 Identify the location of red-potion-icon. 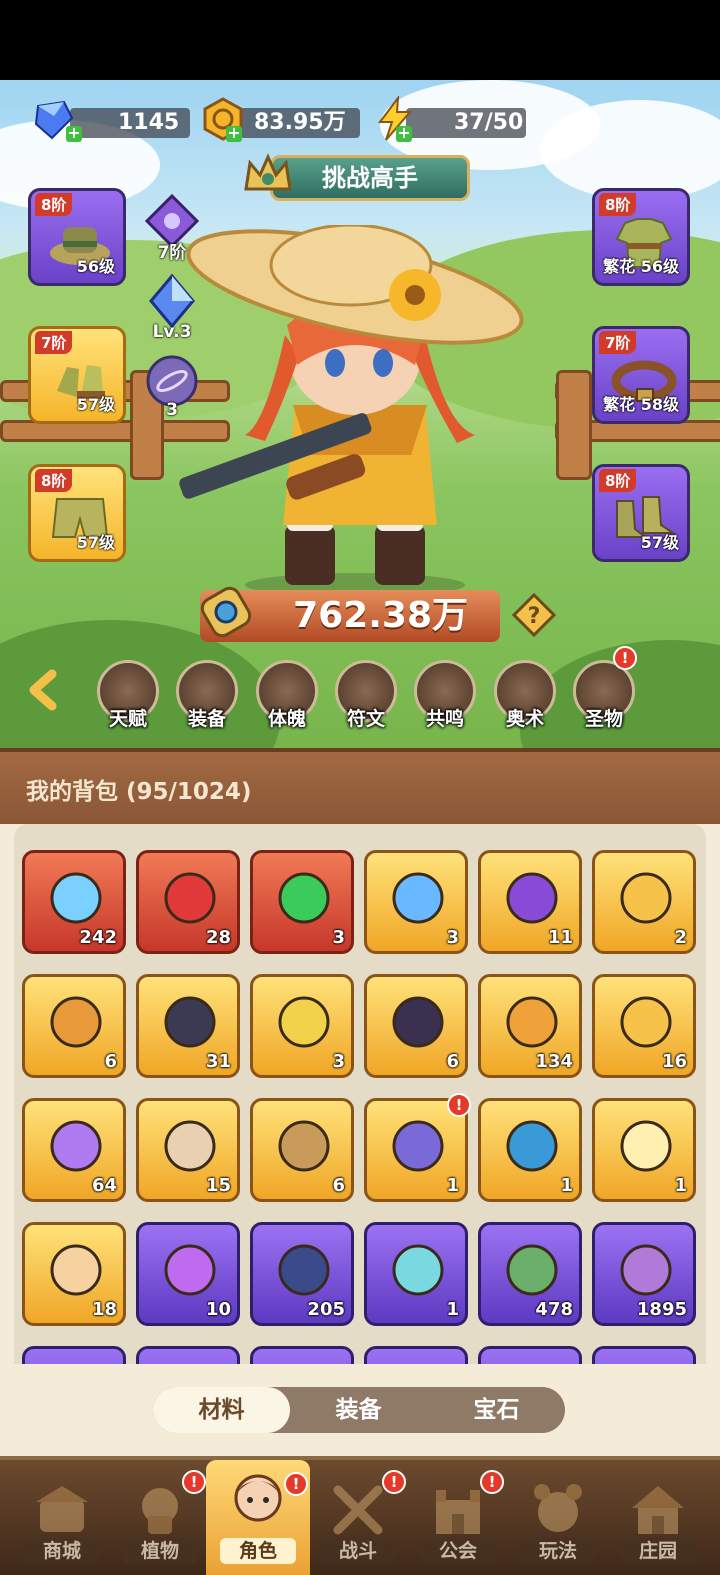
(190, 898).